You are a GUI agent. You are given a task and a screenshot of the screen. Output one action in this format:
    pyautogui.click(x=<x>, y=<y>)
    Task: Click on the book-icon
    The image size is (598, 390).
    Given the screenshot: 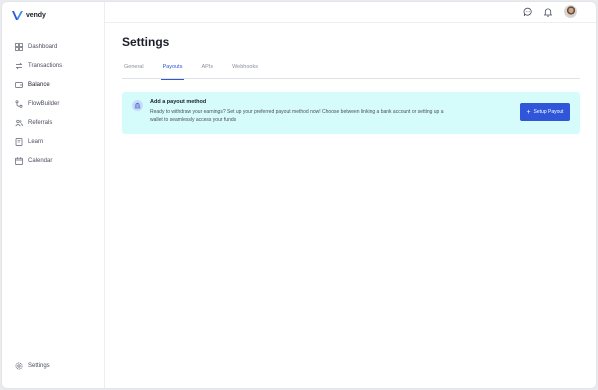 What is the action you would take?
    pyautogui.click(x=19, y=141)
    